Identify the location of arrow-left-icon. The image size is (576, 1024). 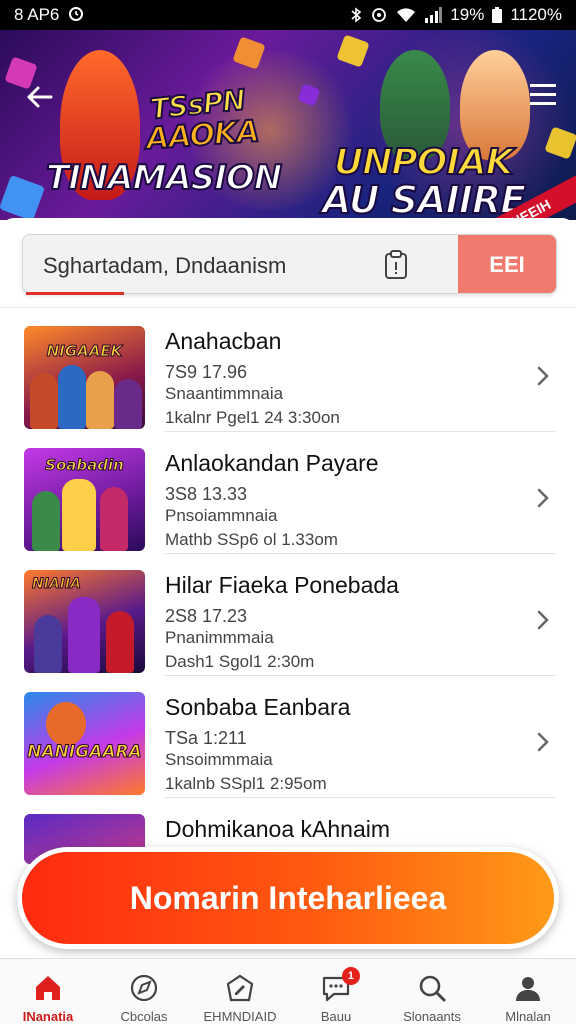
(40, 97).